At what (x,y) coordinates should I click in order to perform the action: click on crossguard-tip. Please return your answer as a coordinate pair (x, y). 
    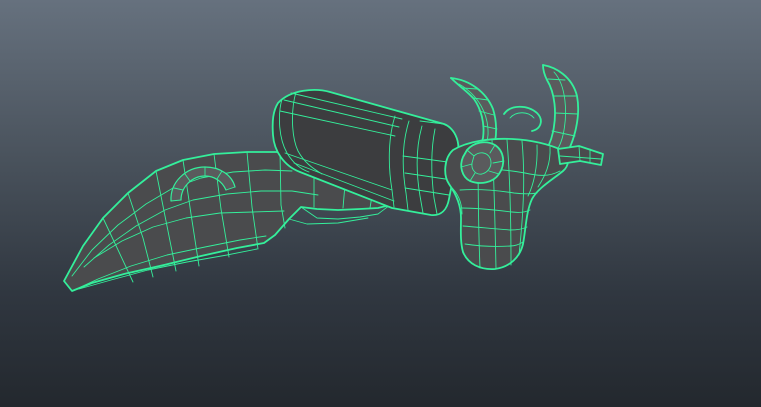
    Looking at the image, I should click on (580, 155).